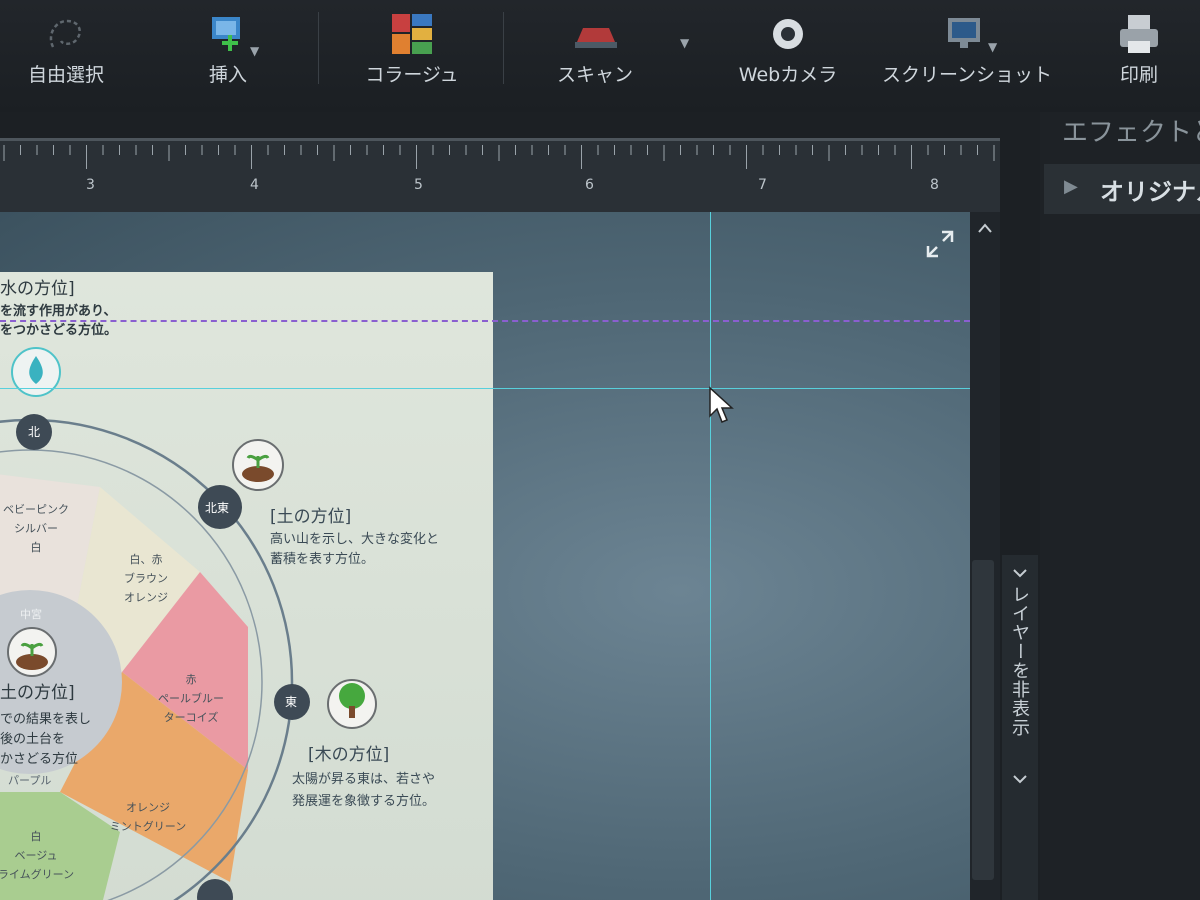 The width and height of the screenshot is (1200, 900). Describe the element at coordinates (1138, 75) in the screenshot. I see `print-label: 印刷` at that location.